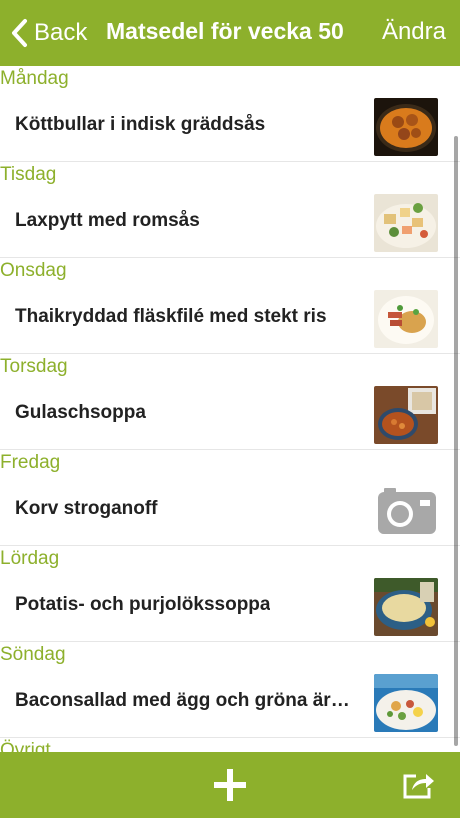 The width and height of the screenshot is (460, 818). What do you see at coordinates (140, 124) in the screenshot?
I see `dish-name: Köttbullar i indisk gräddsås` at bounding box center [140, 124].